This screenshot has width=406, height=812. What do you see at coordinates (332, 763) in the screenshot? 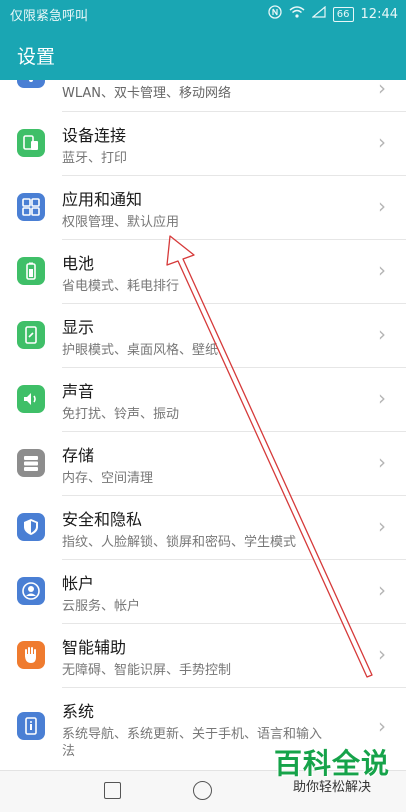
I see `watermark-title: 百科全说` at bounding box center [332, 763].